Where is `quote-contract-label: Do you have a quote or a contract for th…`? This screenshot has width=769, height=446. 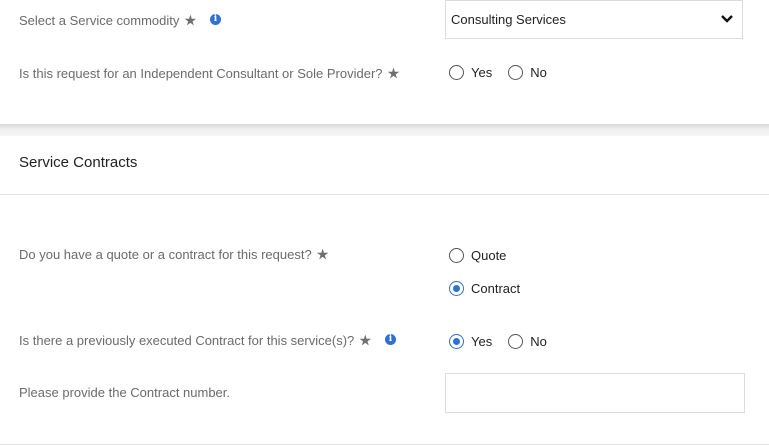
quote-contract-label: Do you have a quote or a contract for th… is located at coordinates (165, 254).